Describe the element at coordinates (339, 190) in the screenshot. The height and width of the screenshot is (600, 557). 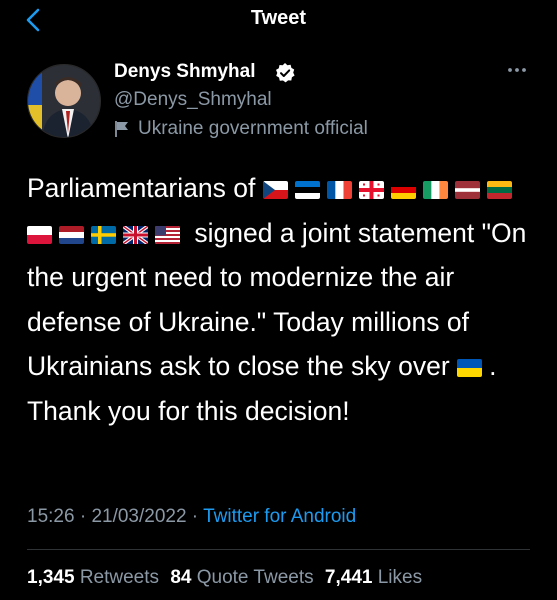
I see `flag-fr-icon` at that location.